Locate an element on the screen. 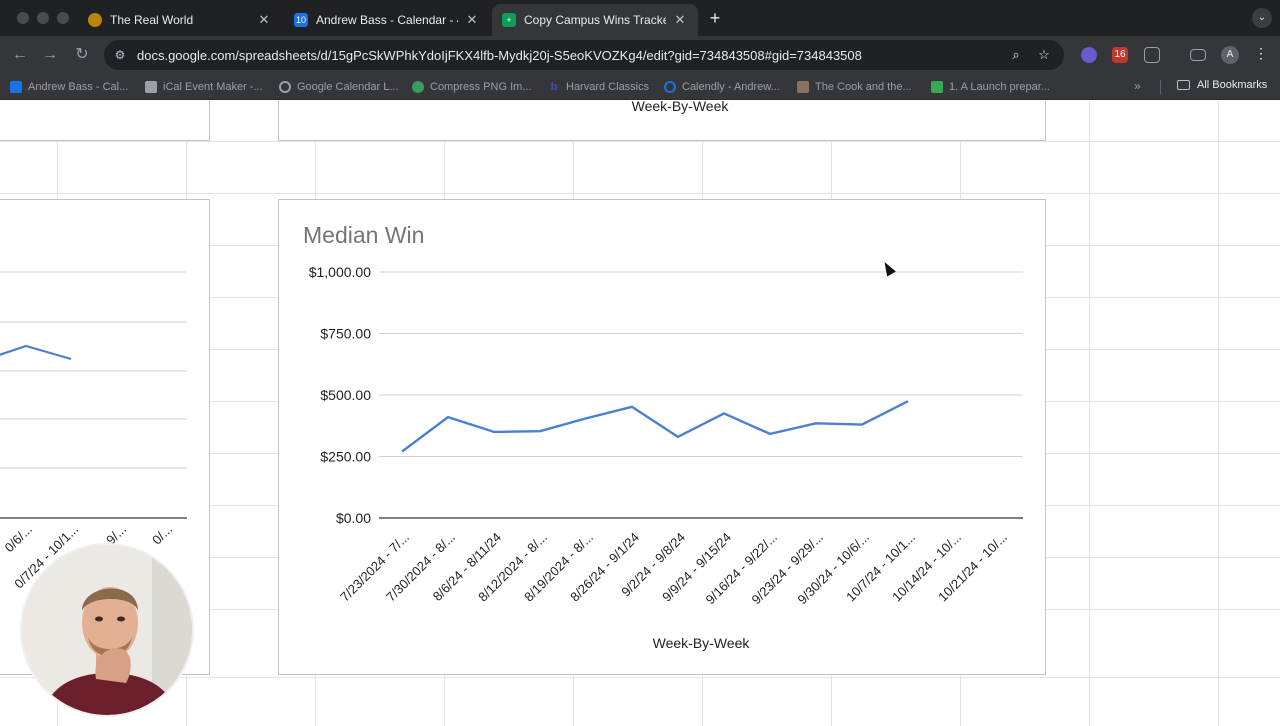 Image resolution: width=1280 pixels, height=726 pixels. chart-top: Week-By-Week is located at coordinates (662, 121).